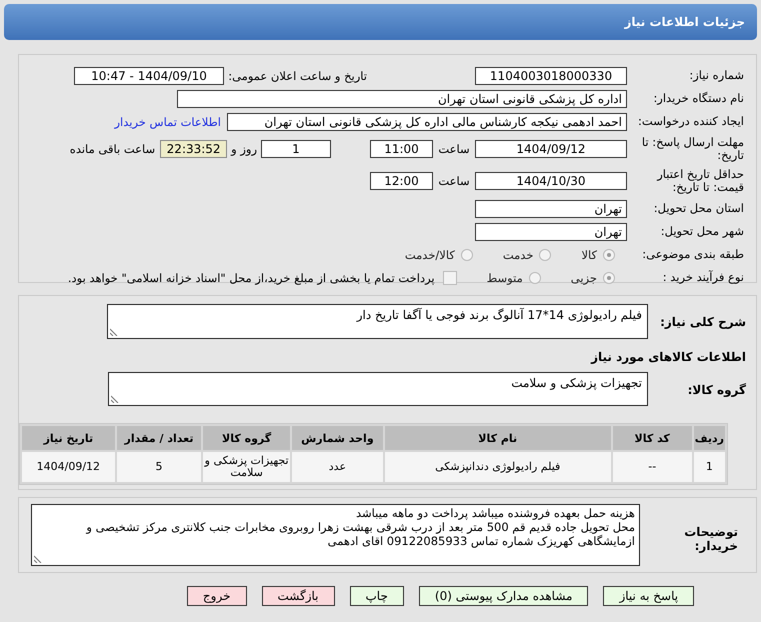 The image size is (761, 622). I want to click on section-title: اطلاعات کالاهای مورد نیاز, so click(668, 357).